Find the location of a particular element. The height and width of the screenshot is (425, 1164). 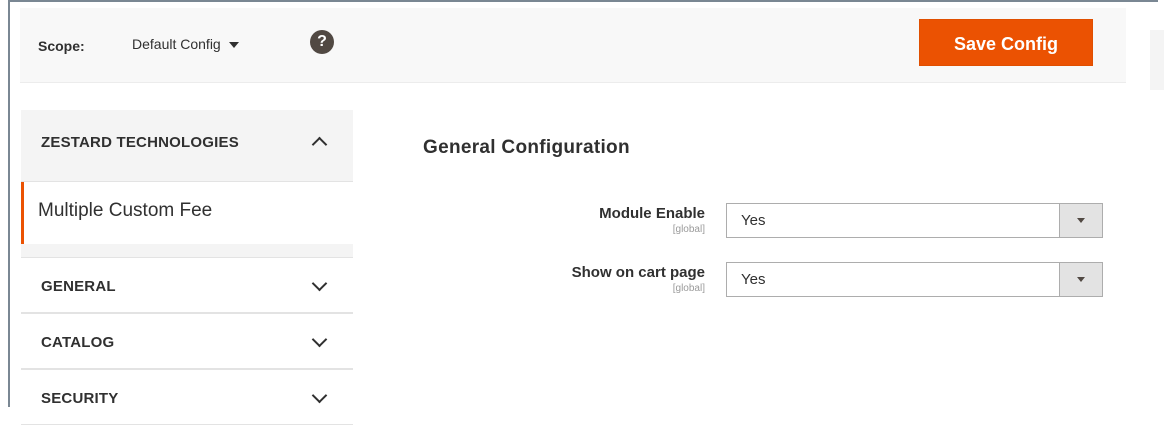

sidebar-section-label: GENERAL is located at coordinates (78, 286).